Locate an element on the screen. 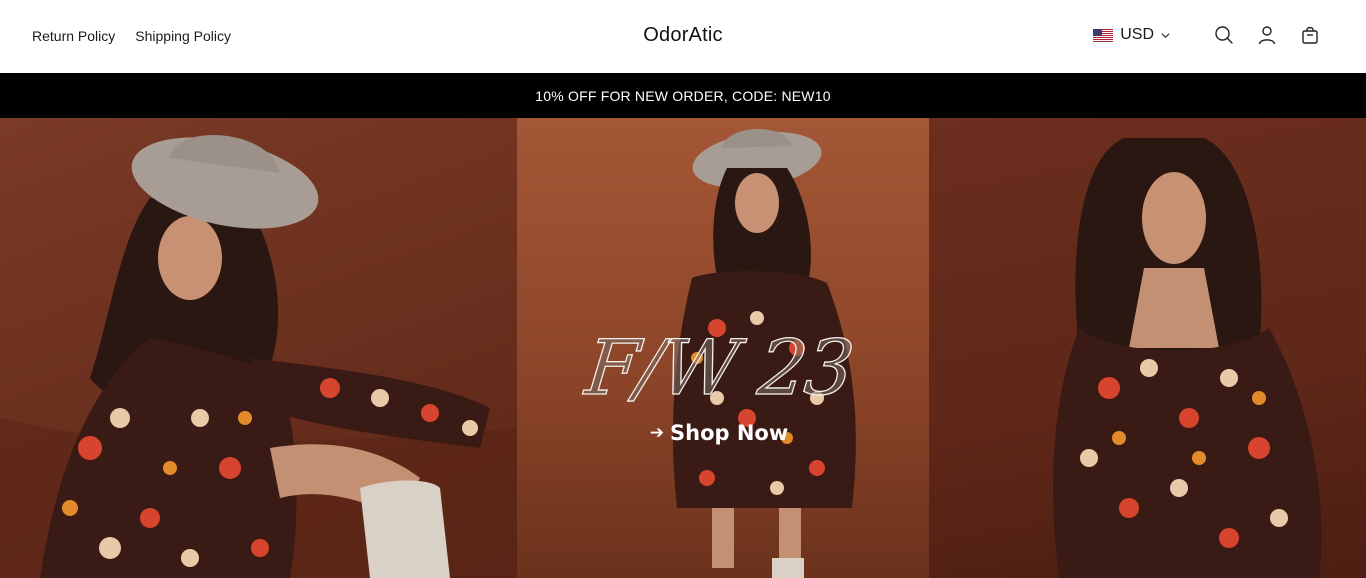 The width and height of the screenshot is (1366, 578). announcement-bar: 10% OFF FOR NEW ORDER, CODE: NEW10 is located at coordinates (683, 95).